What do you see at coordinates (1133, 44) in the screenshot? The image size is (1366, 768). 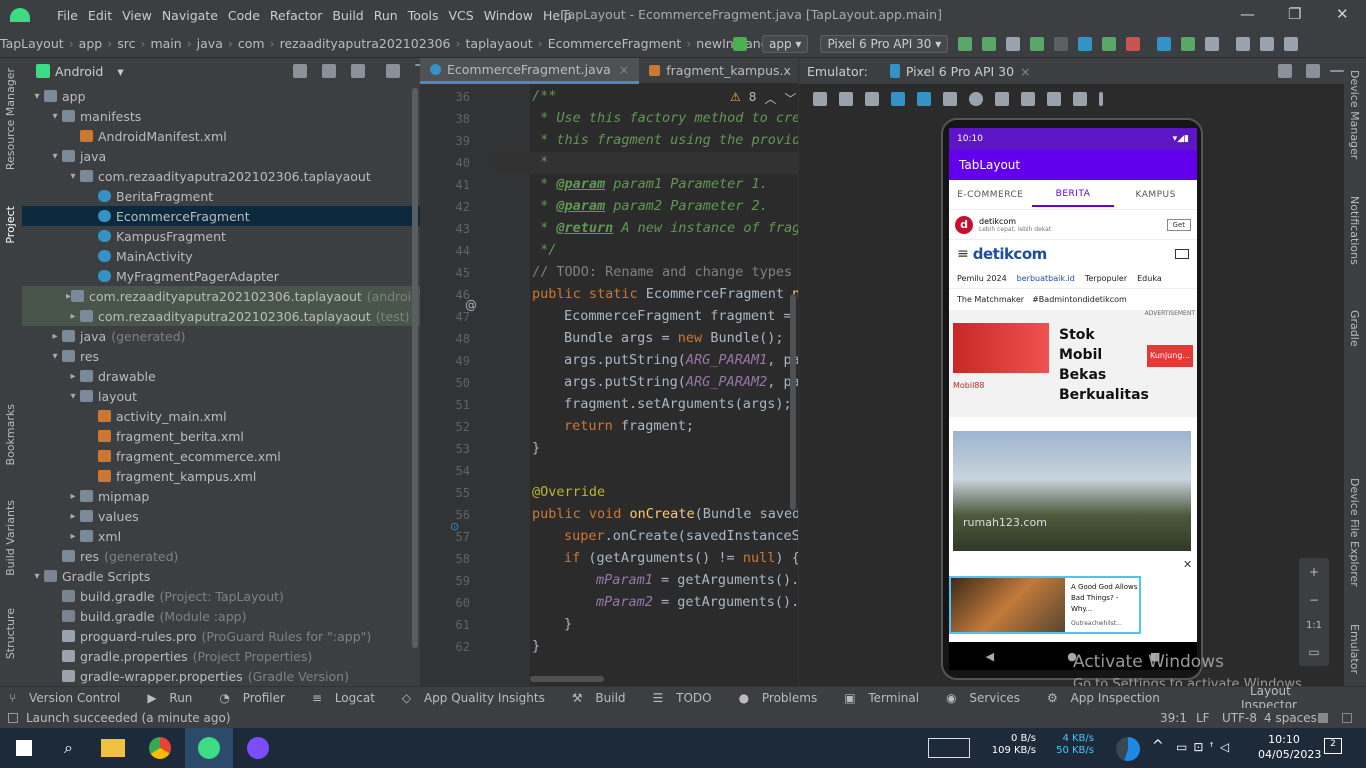 I see `stop-icon` at bounding box center [1133, 44].